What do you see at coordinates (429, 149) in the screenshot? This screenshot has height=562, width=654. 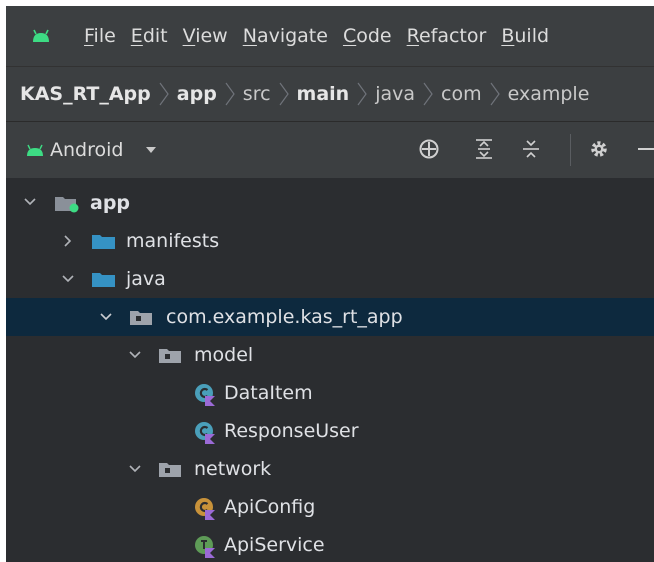 I see `select-opened-file-icon` at bounding box center [429, 149].